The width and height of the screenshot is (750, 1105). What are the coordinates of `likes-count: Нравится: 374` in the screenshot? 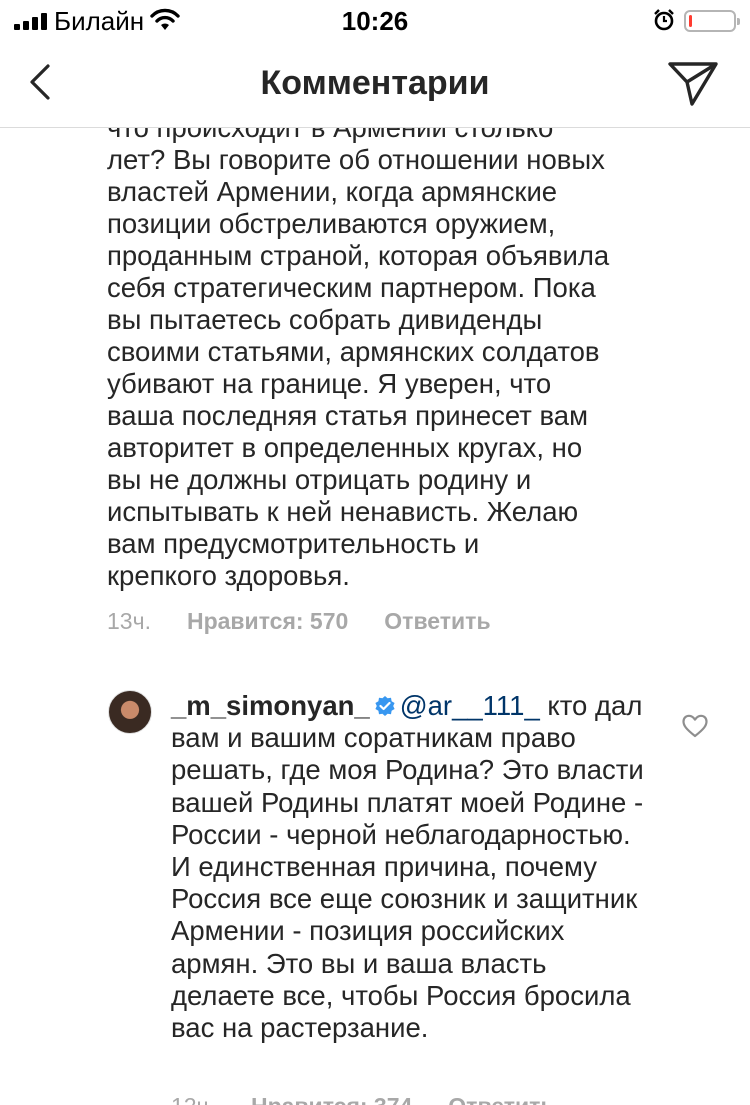 It's located at (331, 1099).